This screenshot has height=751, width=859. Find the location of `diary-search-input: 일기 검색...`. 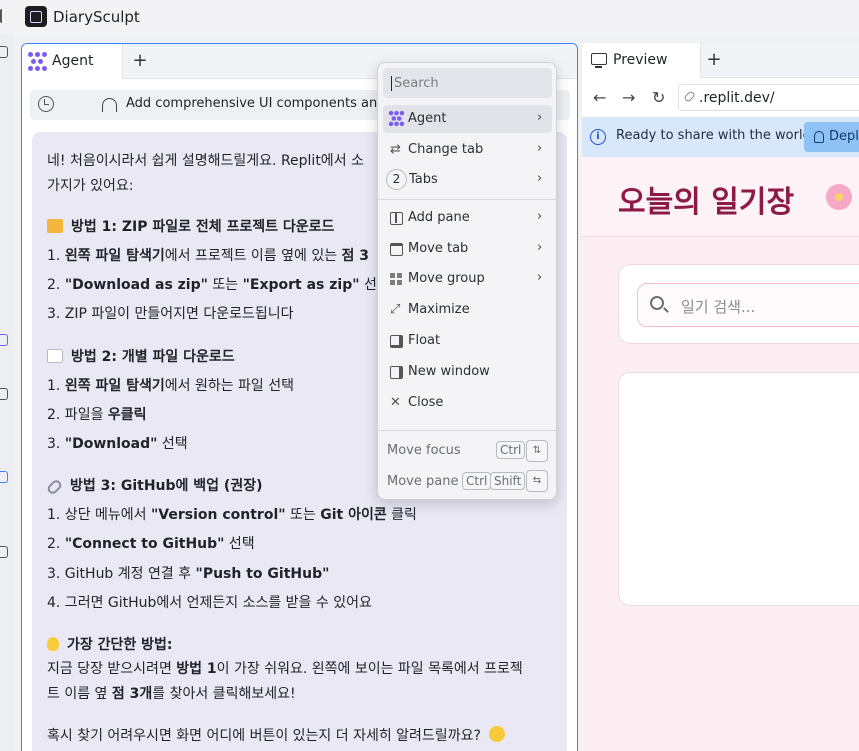

diary-search-input: 일기 검색... is located at coordinates (748, 305).